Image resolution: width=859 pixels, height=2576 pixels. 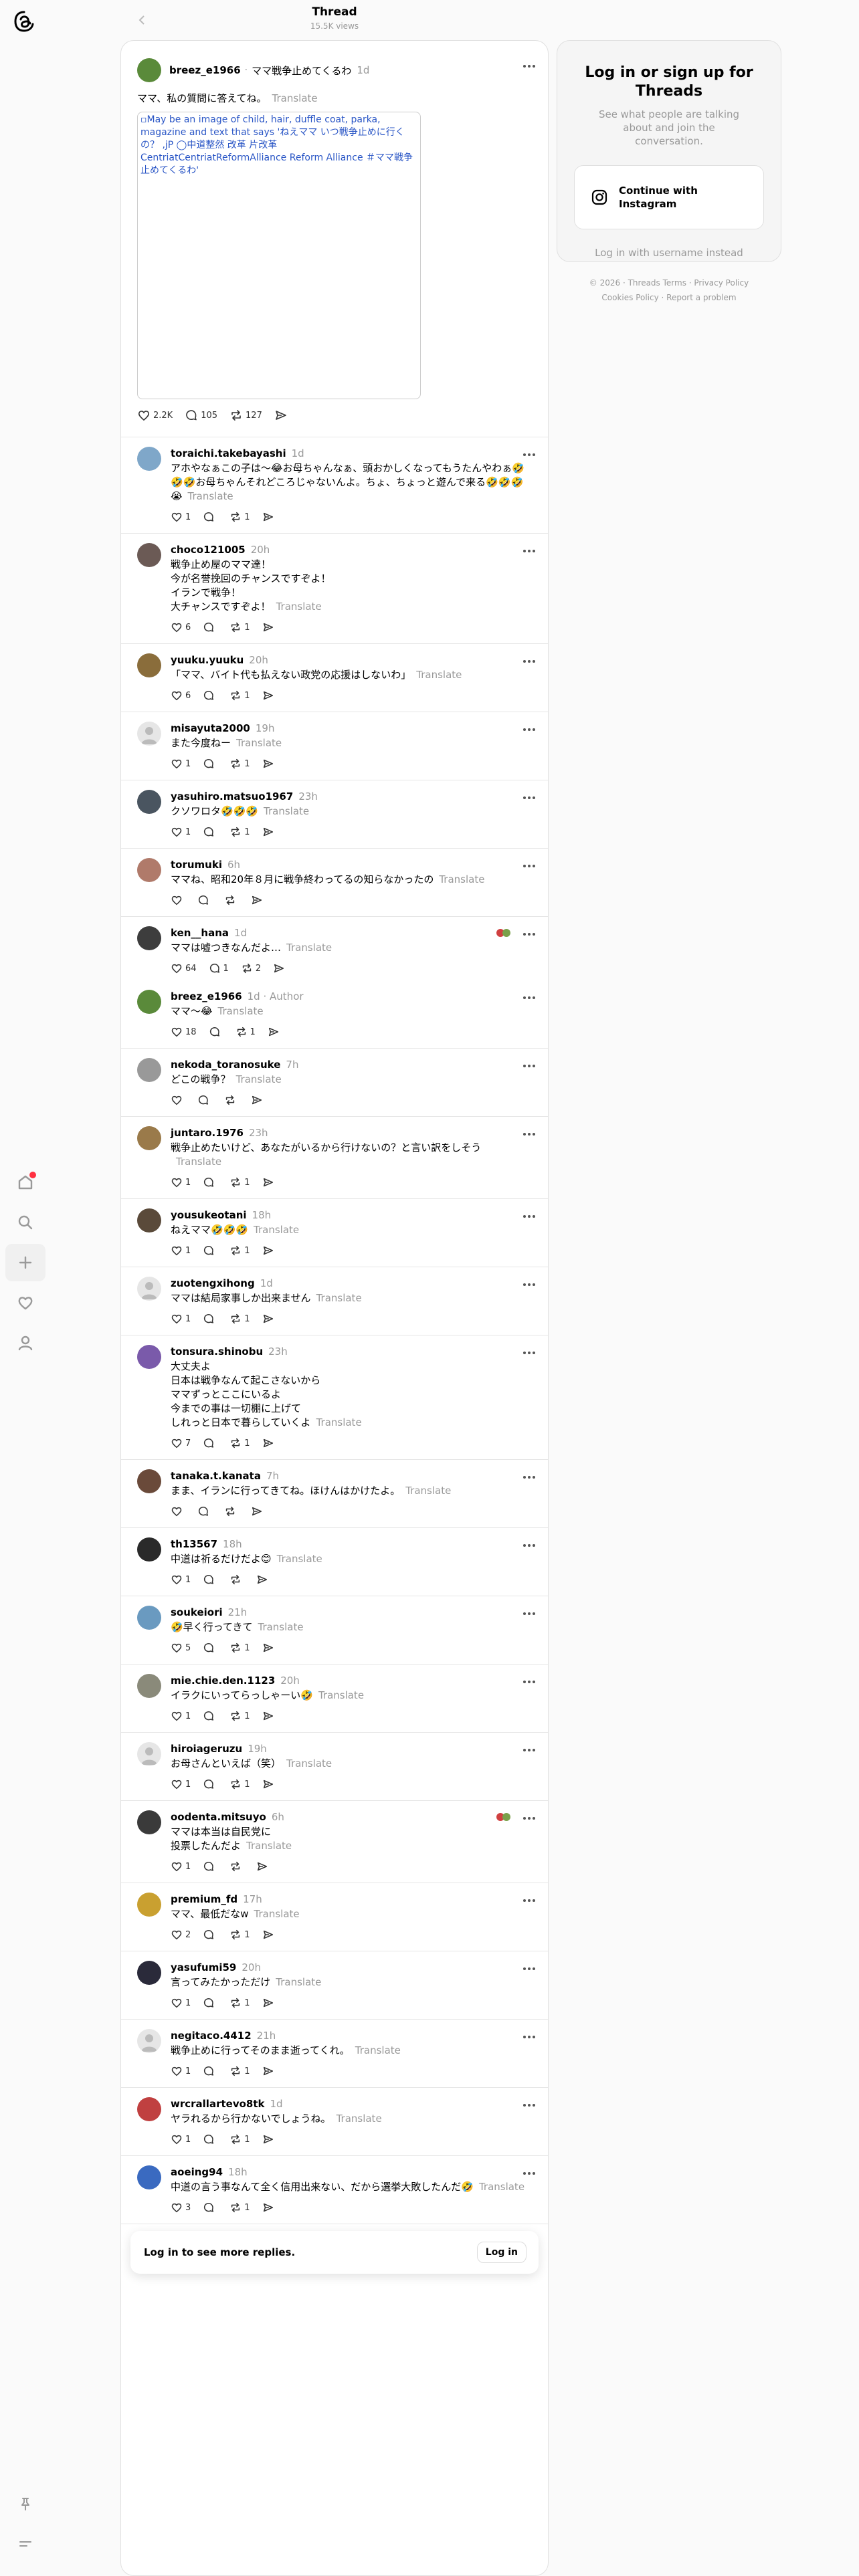 What do you see at coordinates (25, 1262) in the screenshot?
I see `nav-create` at bounding box center [25, 1262].